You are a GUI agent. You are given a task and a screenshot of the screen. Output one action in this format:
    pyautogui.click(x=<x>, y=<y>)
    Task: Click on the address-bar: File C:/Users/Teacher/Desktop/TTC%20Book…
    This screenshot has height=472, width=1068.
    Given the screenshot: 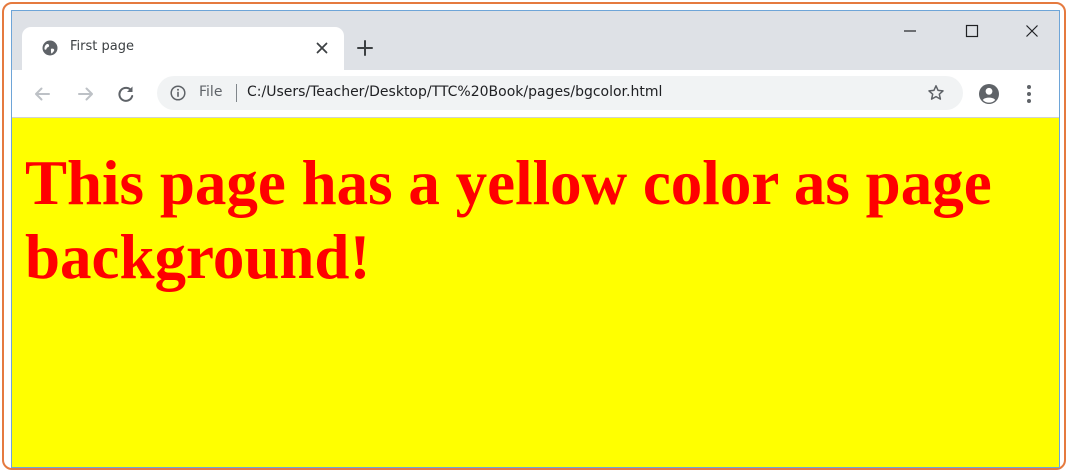 What is the action you would take?
    pyautogui.click(x=560, y=93)
    